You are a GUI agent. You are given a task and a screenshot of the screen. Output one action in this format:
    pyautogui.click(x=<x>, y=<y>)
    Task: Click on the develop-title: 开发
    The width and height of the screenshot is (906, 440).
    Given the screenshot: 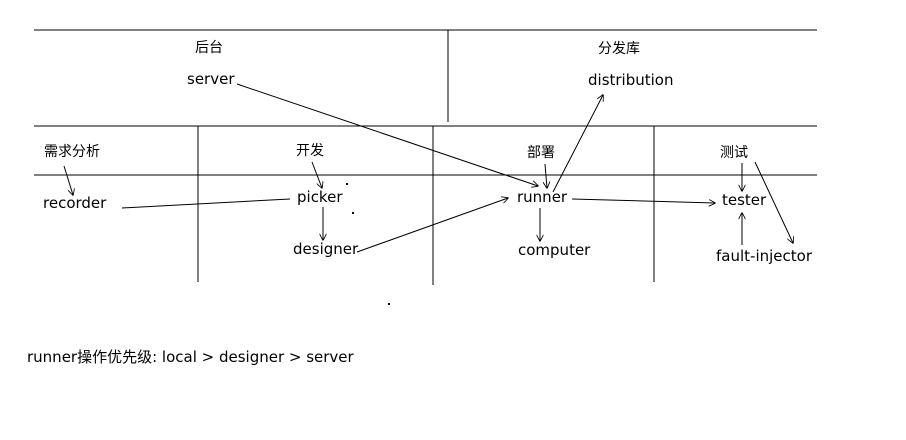 What is the action you would take?
    pyautogui.click(x=310, y=151)
    